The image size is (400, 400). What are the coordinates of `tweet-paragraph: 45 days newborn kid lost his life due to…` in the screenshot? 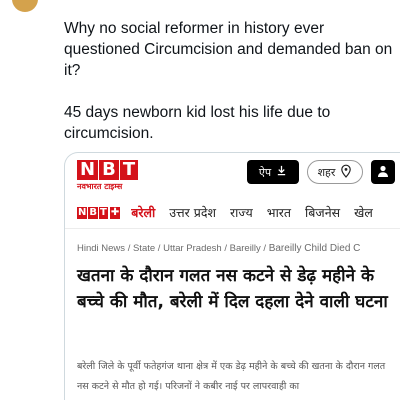 It's located at (197, 123).